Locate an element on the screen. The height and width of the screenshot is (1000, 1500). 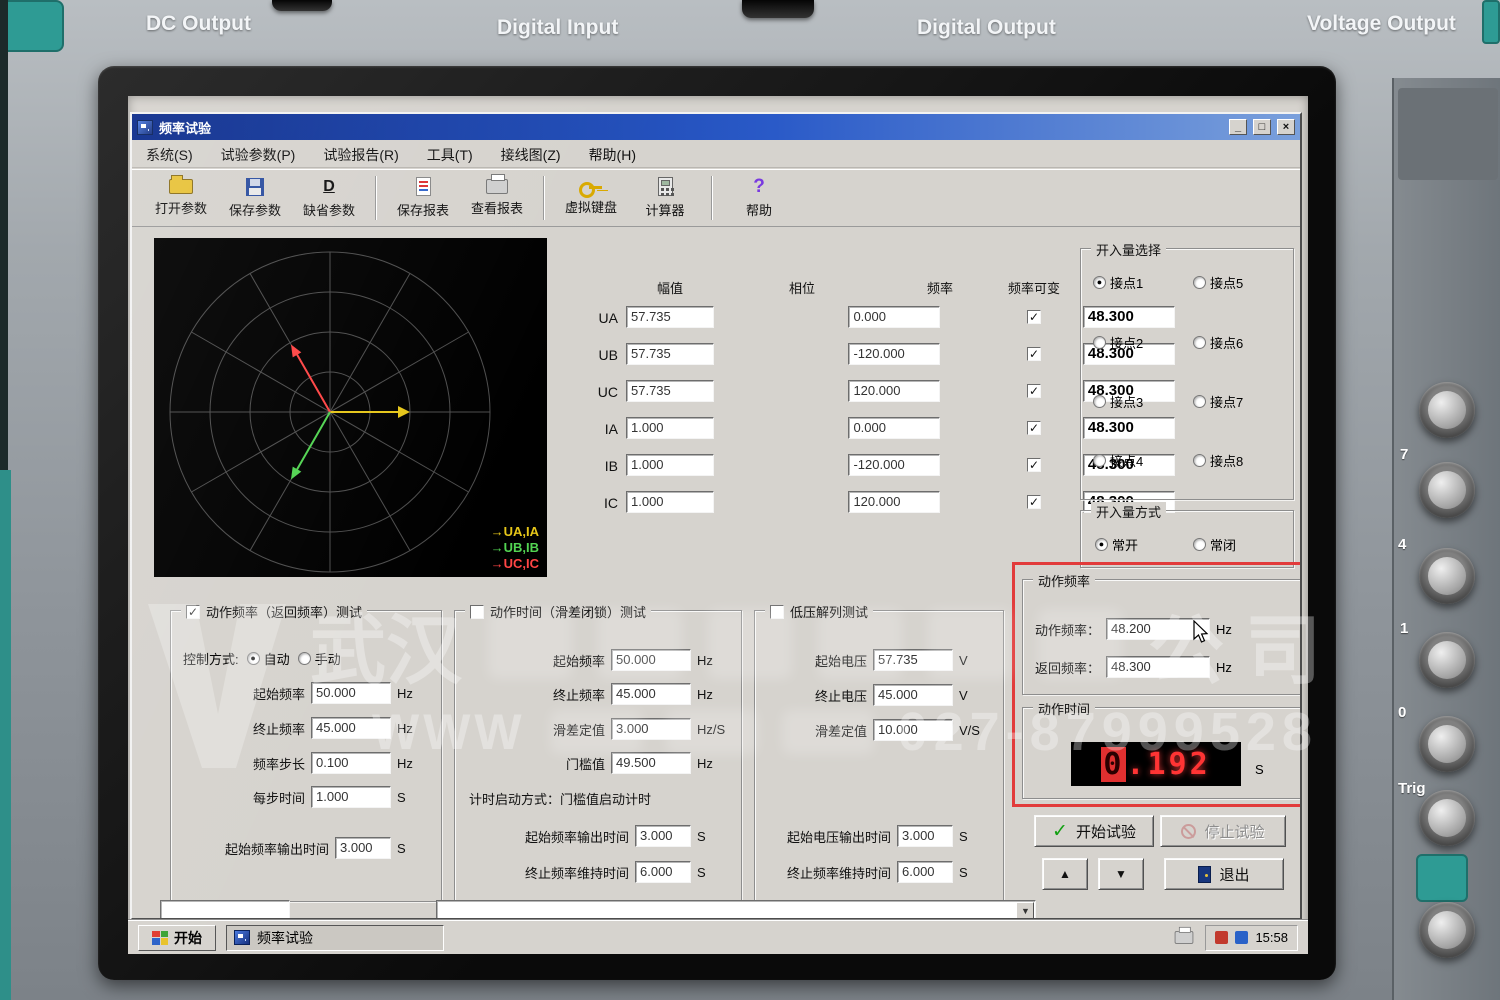
menu-help: 帮助(H) is located at coordinates (612, 155).